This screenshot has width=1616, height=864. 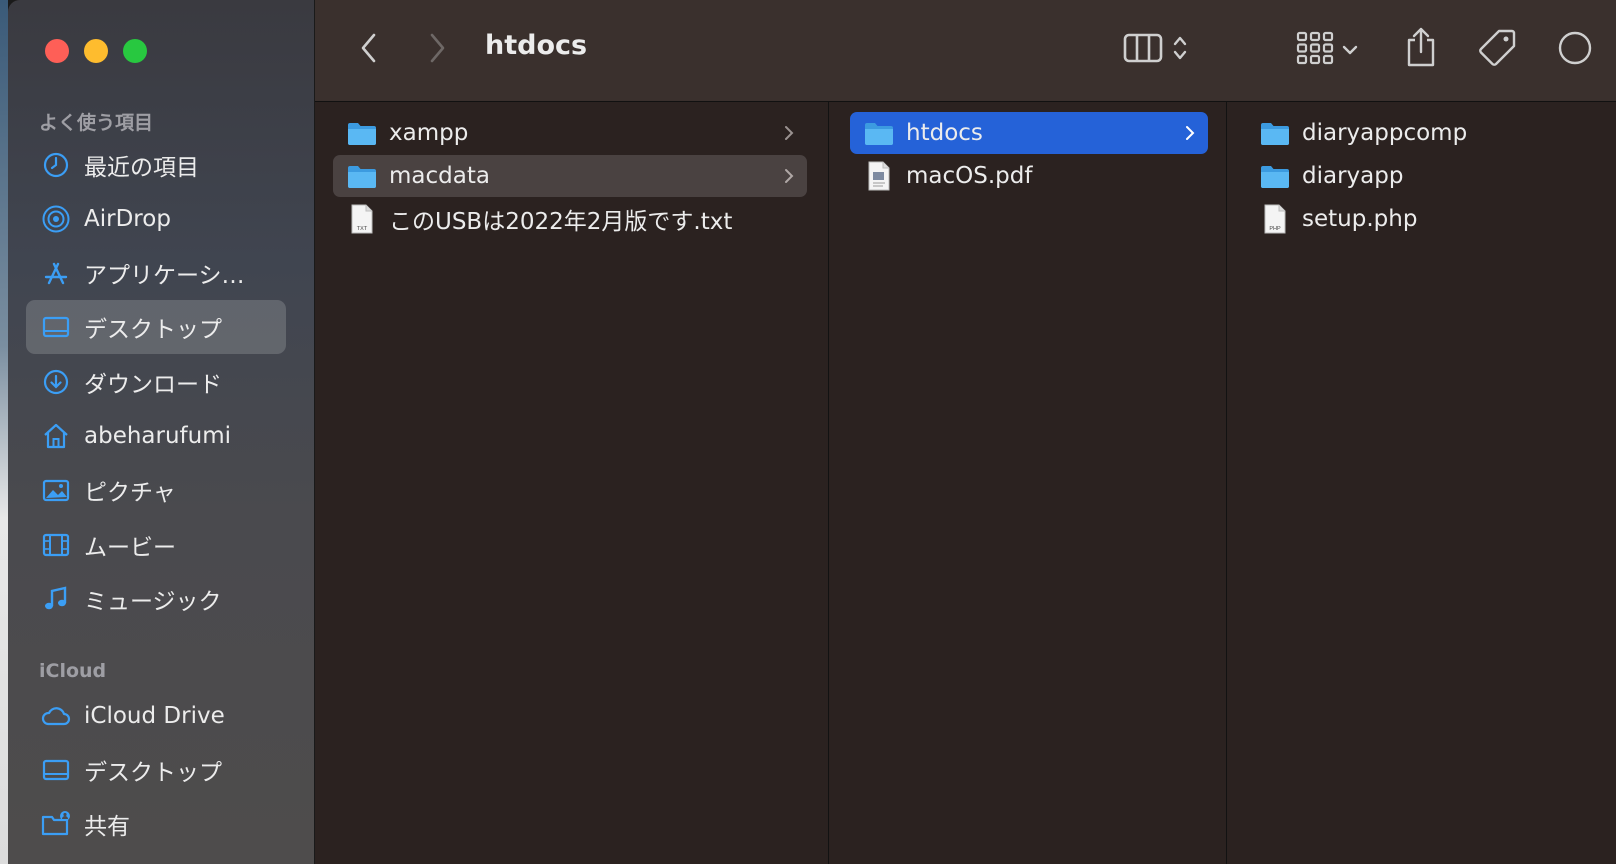 I want to click on sidebar-item-label: AirDrop, so click(x=127, y=219).